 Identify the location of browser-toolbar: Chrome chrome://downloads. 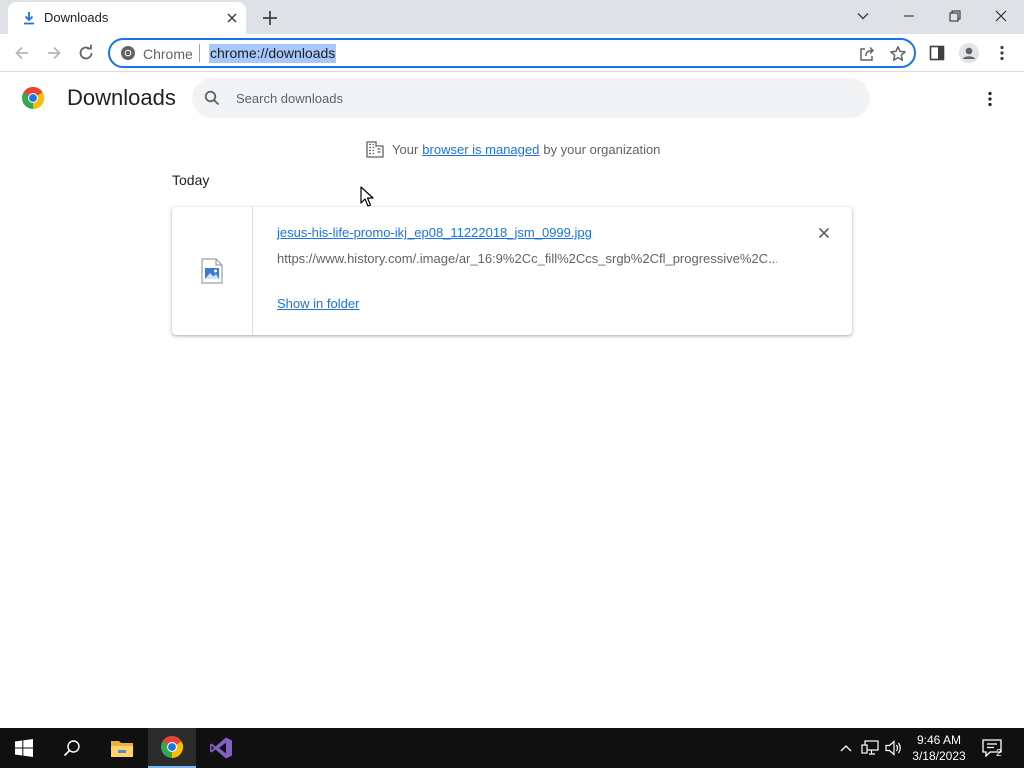
(512, 53).